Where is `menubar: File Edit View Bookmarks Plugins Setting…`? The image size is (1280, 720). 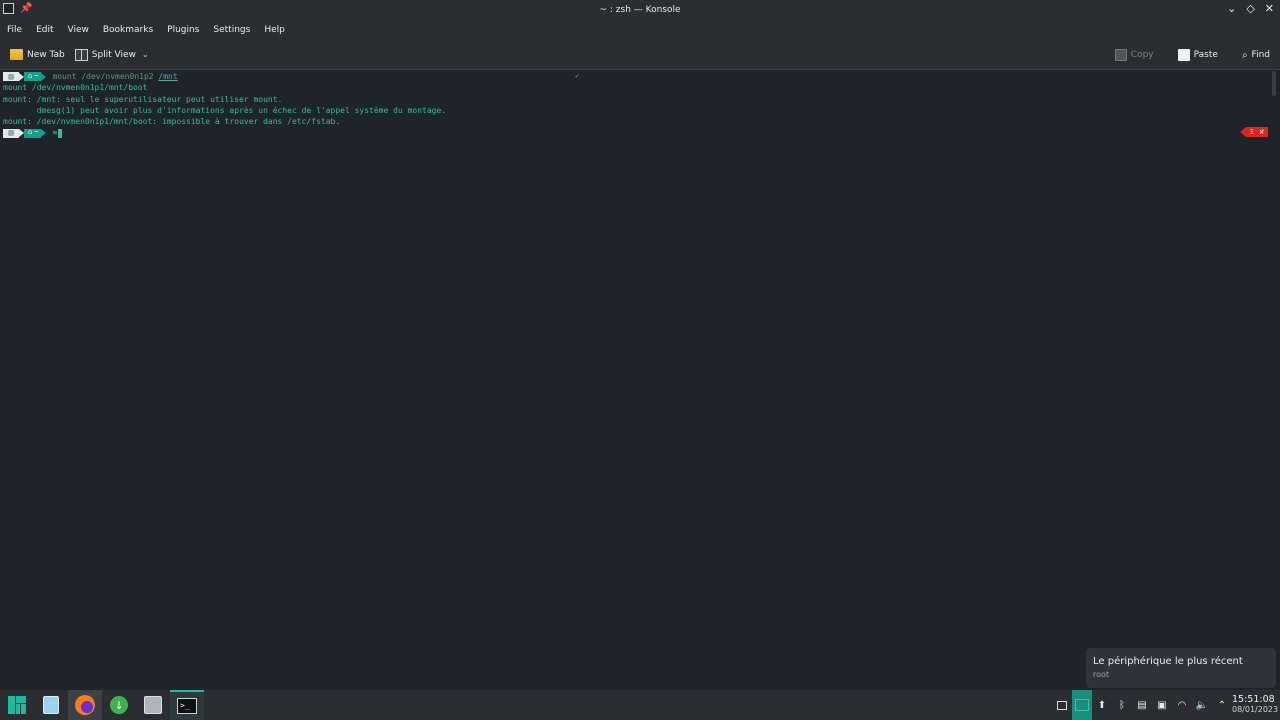
menubar: File Edit View Bookmarks Plugins Setting… is located at coordinates (640, 29).